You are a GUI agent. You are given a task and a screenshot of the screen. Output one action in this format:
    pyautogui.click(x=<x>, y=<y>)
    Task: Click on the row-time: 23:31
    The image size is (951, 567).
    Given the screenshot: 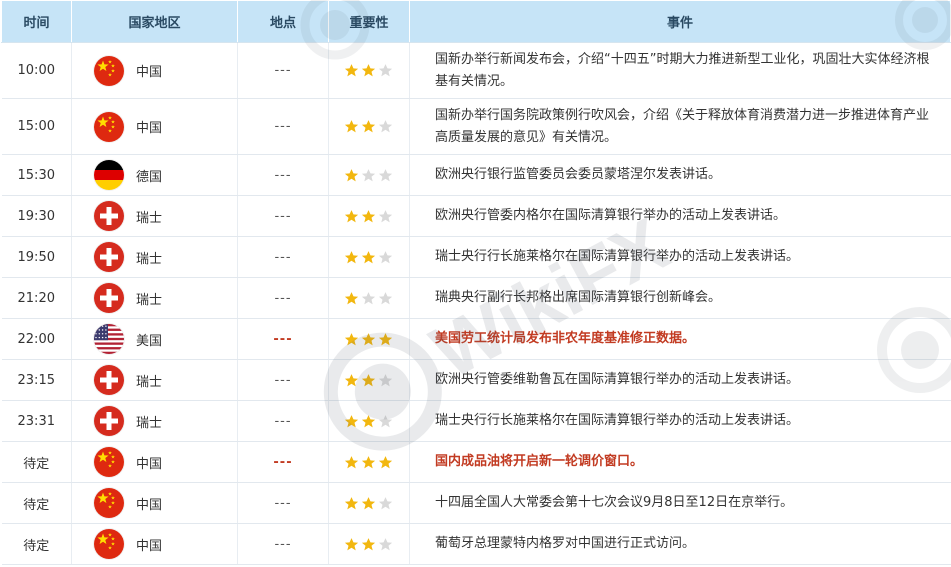 What is the action you would take?
    pyautogui.click(x=36, y=421)
    